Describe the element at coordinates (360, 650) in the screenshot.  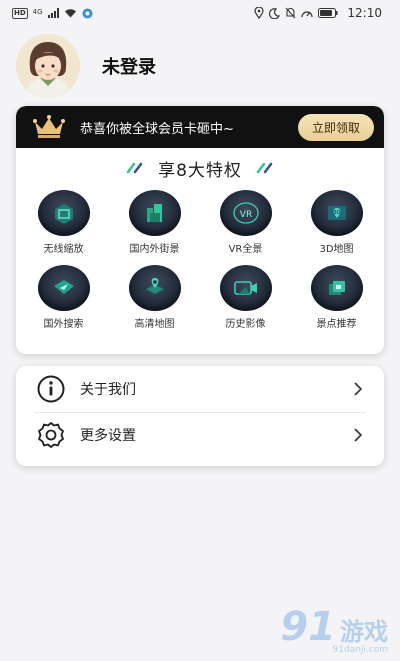
I see `watermark-url: 91danji.com` at that location.